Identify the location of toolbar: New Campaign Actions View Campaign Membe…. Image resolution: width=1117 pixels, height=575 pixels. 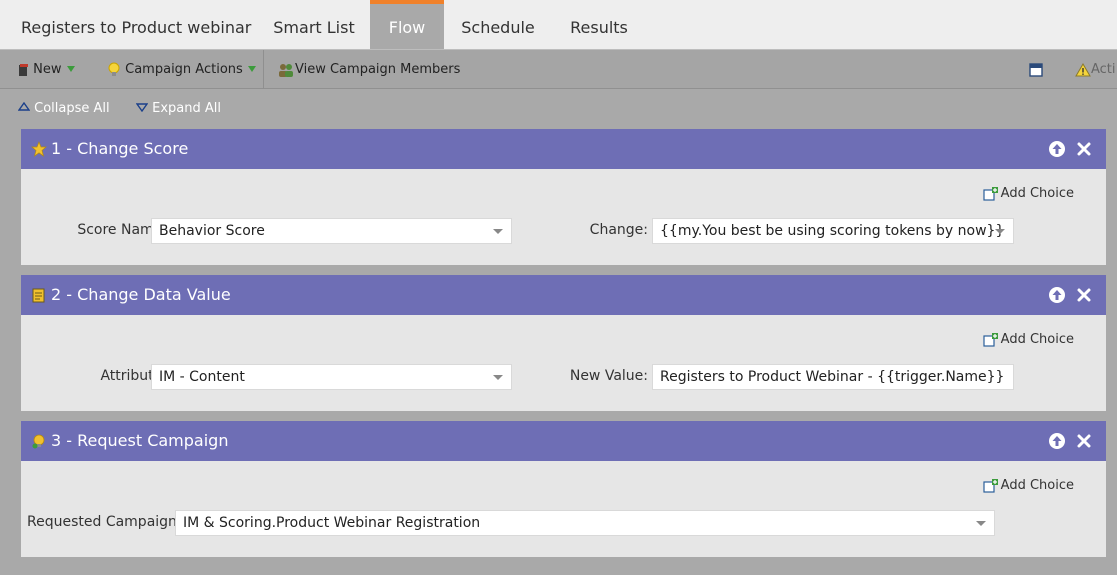
(558, 69).